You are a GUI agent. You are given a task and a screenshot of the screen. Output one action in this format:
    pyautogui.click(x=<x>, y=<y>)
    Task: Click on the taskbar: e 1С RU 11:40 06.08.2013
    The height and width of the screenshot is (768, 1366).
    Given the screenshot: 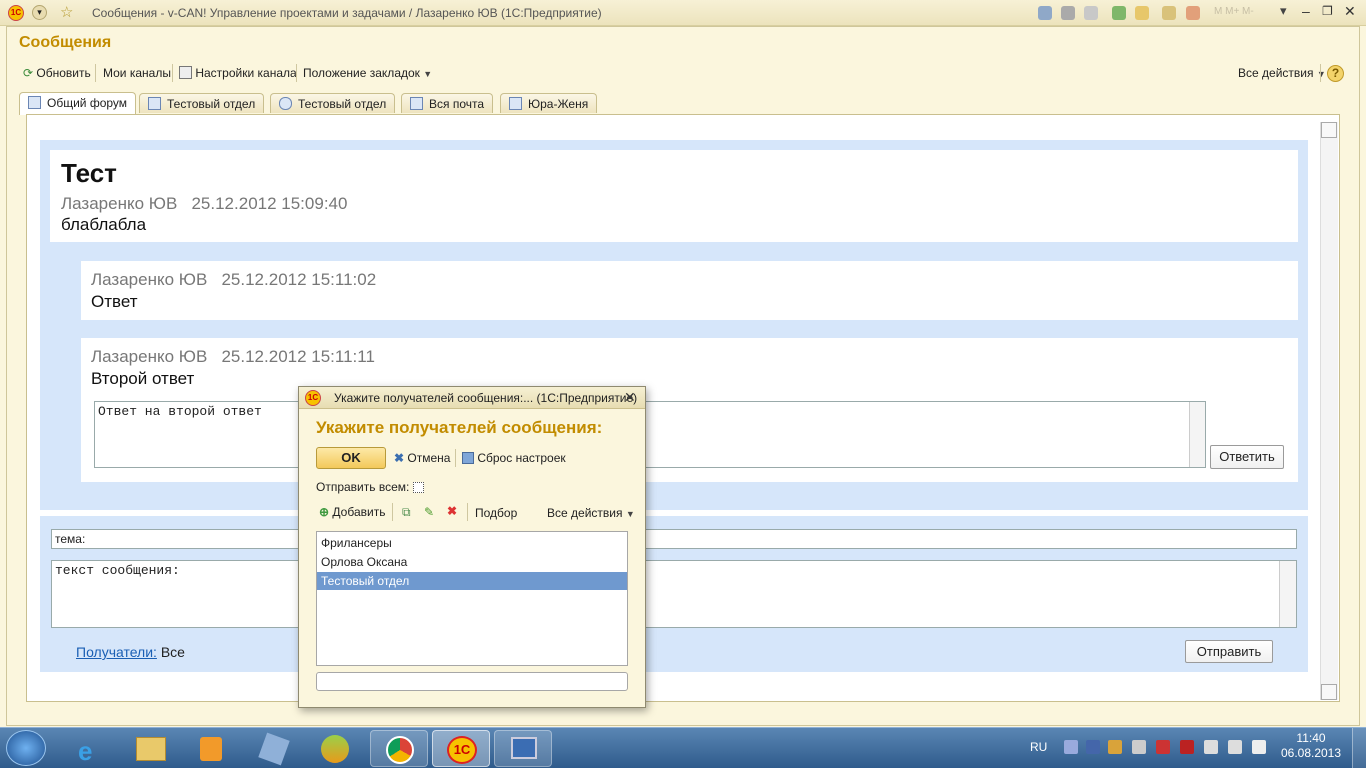 What is the action you would take?
    pyautogui.click(x=683, y=747)
    